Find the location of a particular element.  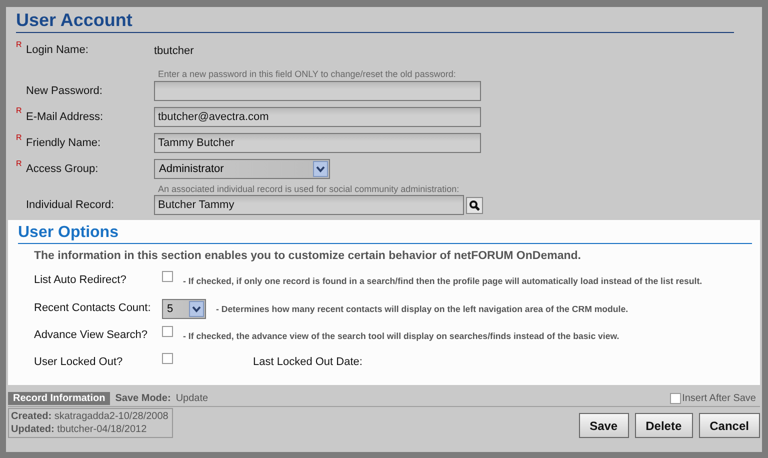

option-label: User Locked Out? is located at coordinates (79, 361).